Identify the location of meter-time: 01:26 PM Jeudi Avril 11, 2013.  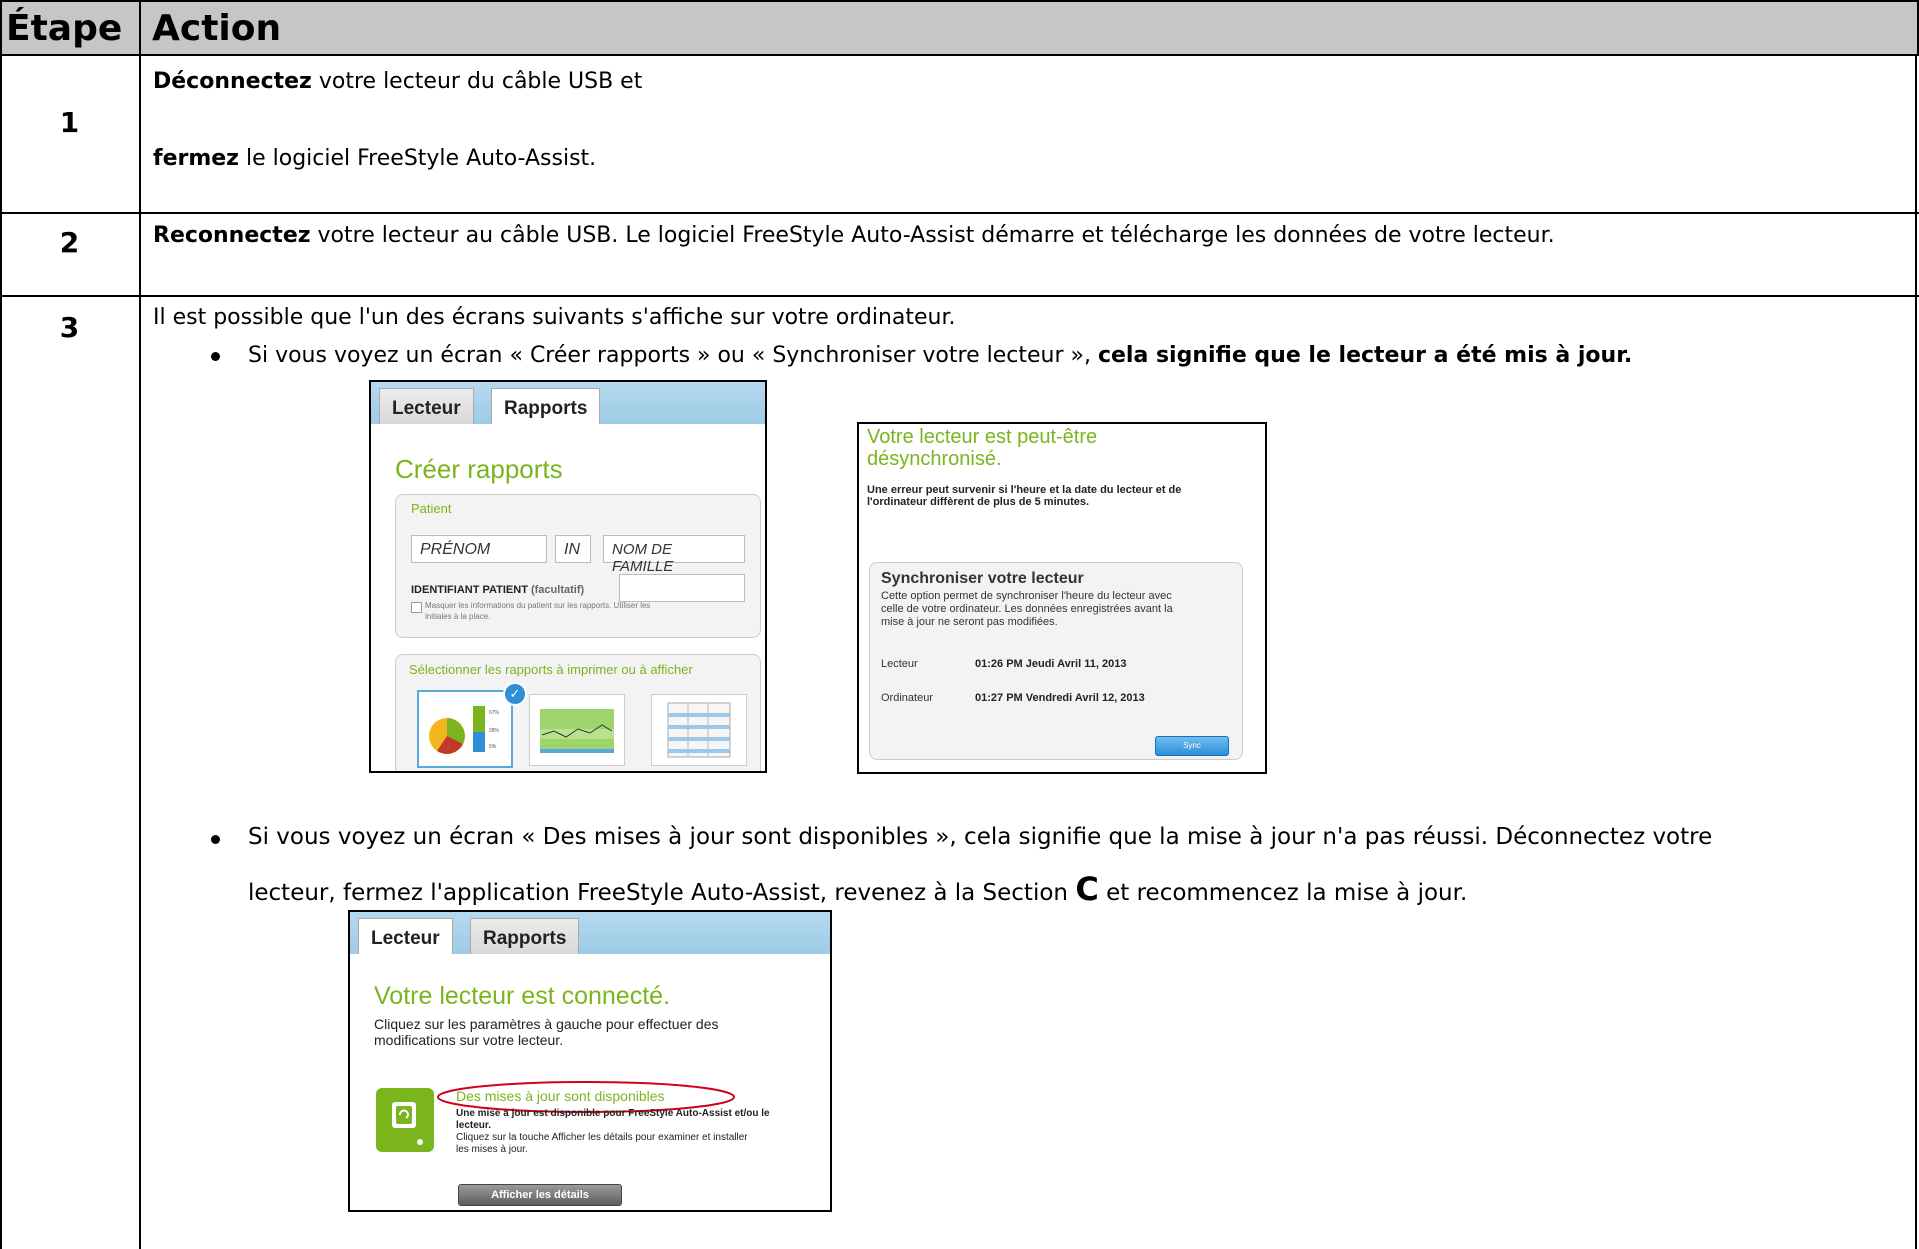
(1051, 664).